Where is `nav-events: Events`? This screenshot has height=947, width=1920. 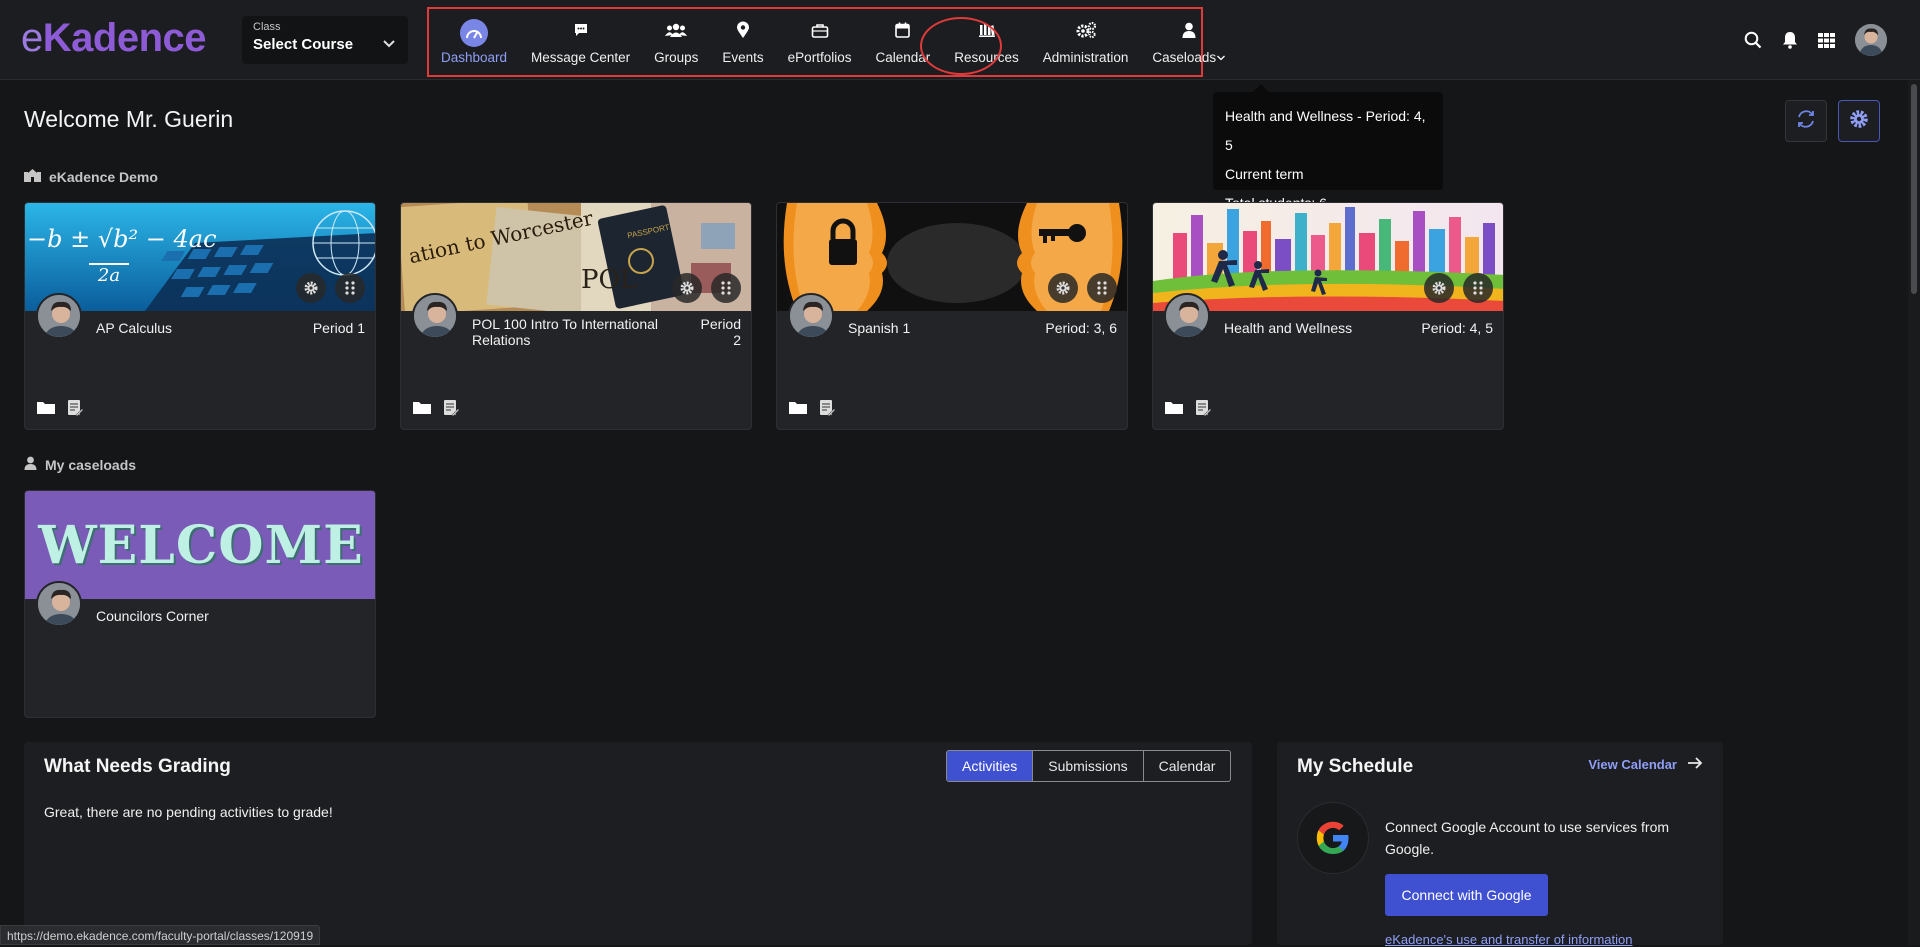 nav-events: Events is located at coordinates (742, 42).